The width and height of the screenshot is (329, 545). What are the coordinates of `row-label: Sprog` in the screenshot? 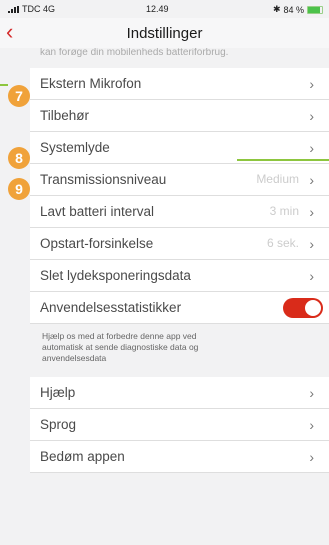 It's located at (58, 424).